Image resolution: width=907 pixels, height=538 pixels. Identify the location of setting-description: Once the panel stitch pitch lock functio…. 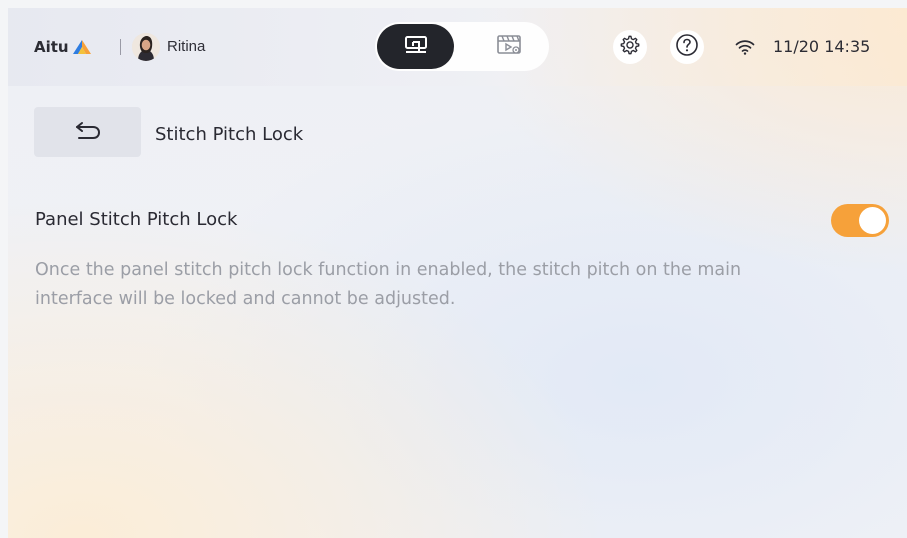
(388, 284).